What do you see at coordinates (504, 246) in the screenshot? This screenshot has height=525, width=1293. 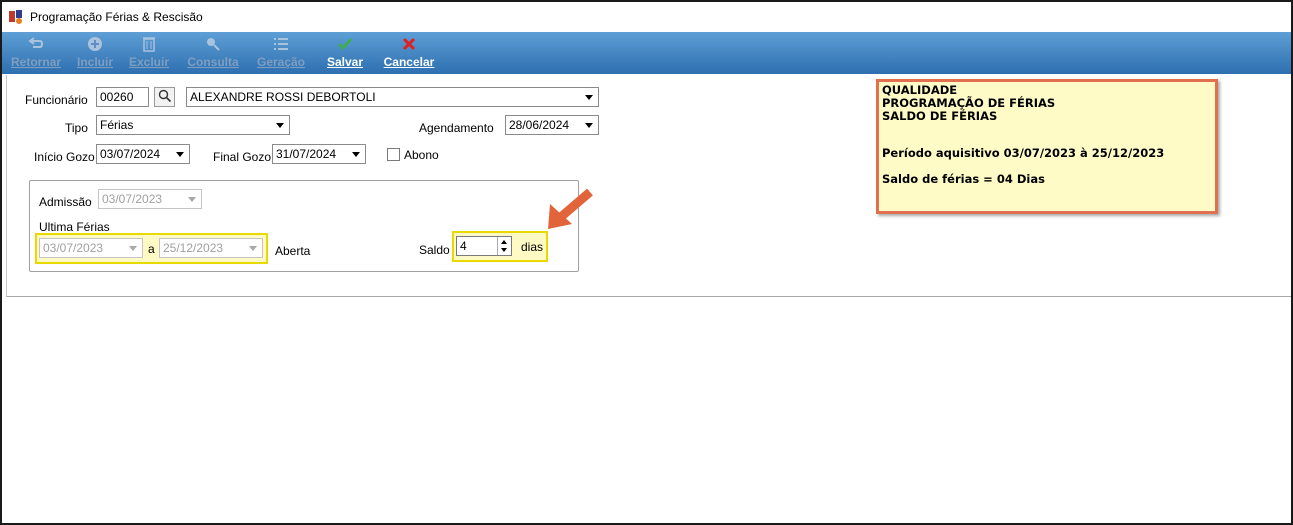 I see `spinner-buttons` at bounding box center [504, 246].